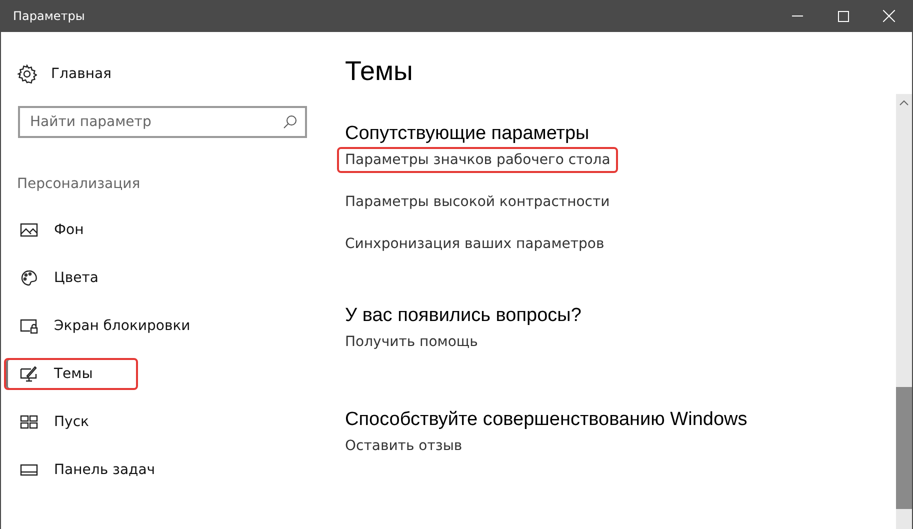 This screenshot has height=529, width=913. Describe the element at coordinates (29, 278) in the screenshot. I see `palette-icon` at that location.